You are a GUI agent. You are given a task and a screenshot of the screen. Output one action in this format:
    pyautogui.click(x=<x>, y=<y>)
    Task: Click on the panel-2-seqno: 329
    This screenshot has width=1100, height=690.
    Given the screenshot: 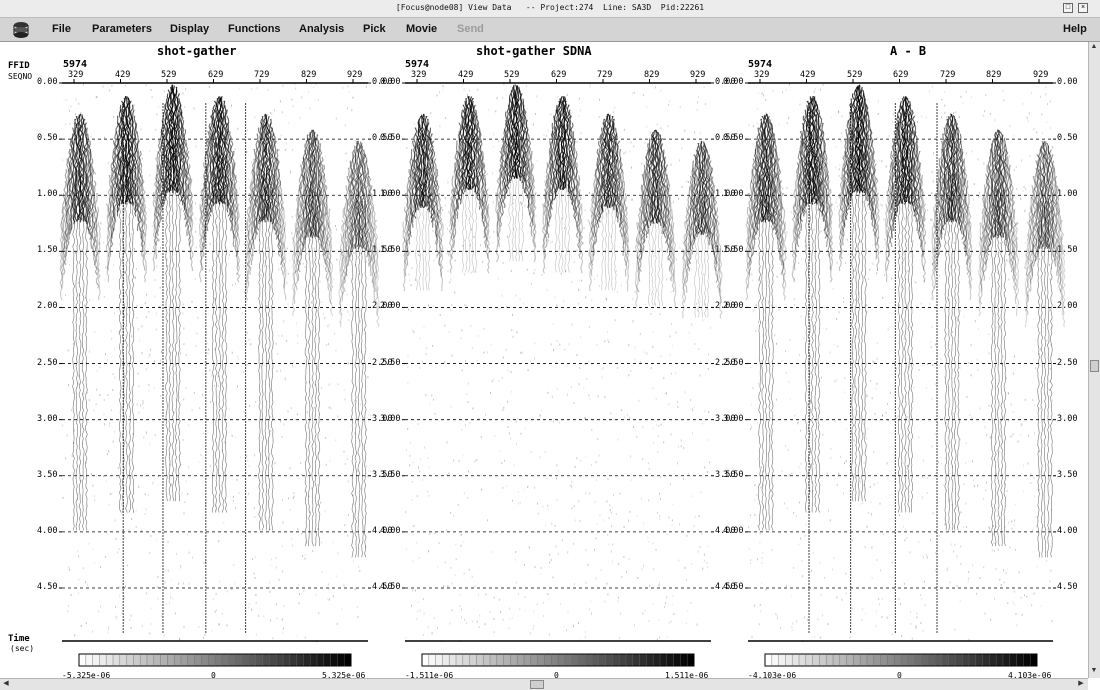 What is the action you would take?
    pyautogui.click(x=419, y=75)
    